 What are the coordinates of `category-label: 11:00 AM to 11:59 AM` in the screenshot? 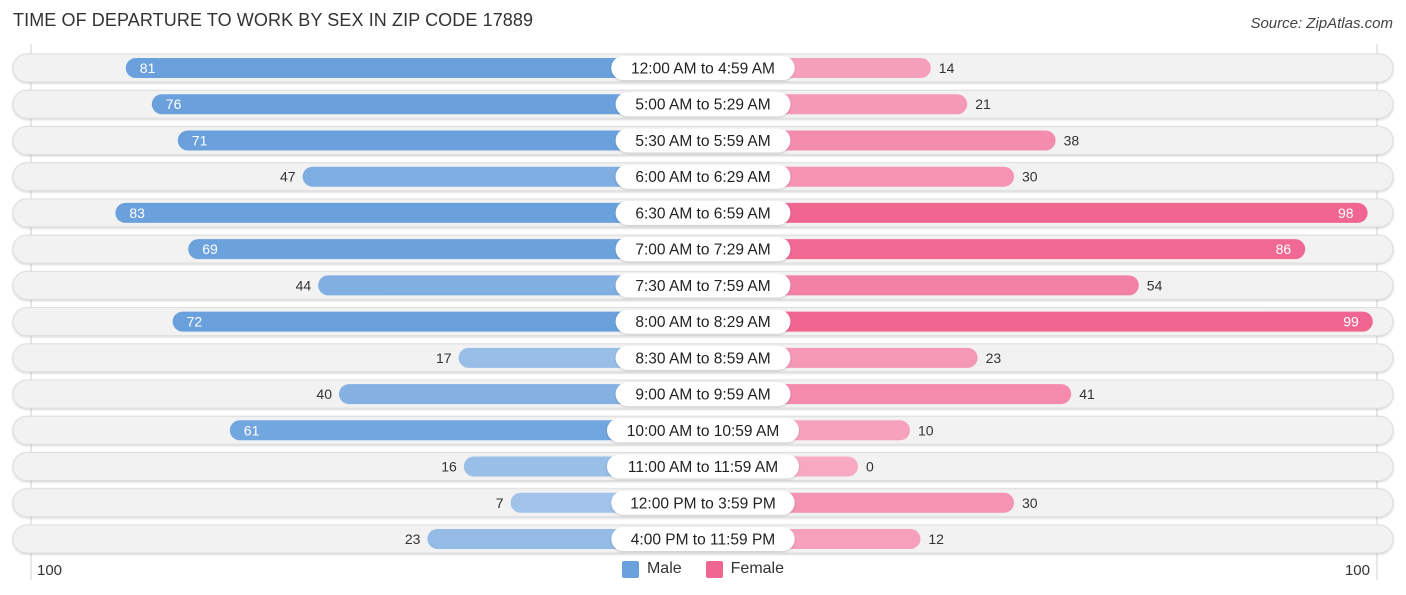 It's located at (703, 467).